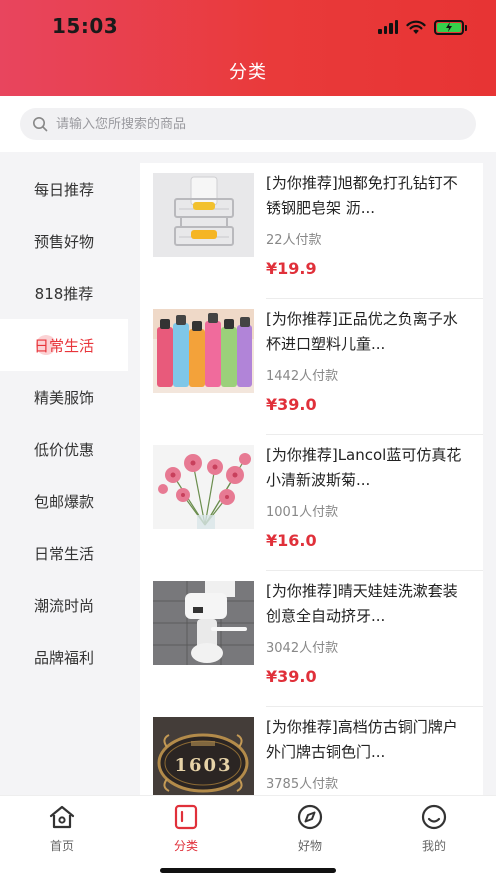 This screenshot has width=496, height=882. I want to click on search-box, so click(248, 124).